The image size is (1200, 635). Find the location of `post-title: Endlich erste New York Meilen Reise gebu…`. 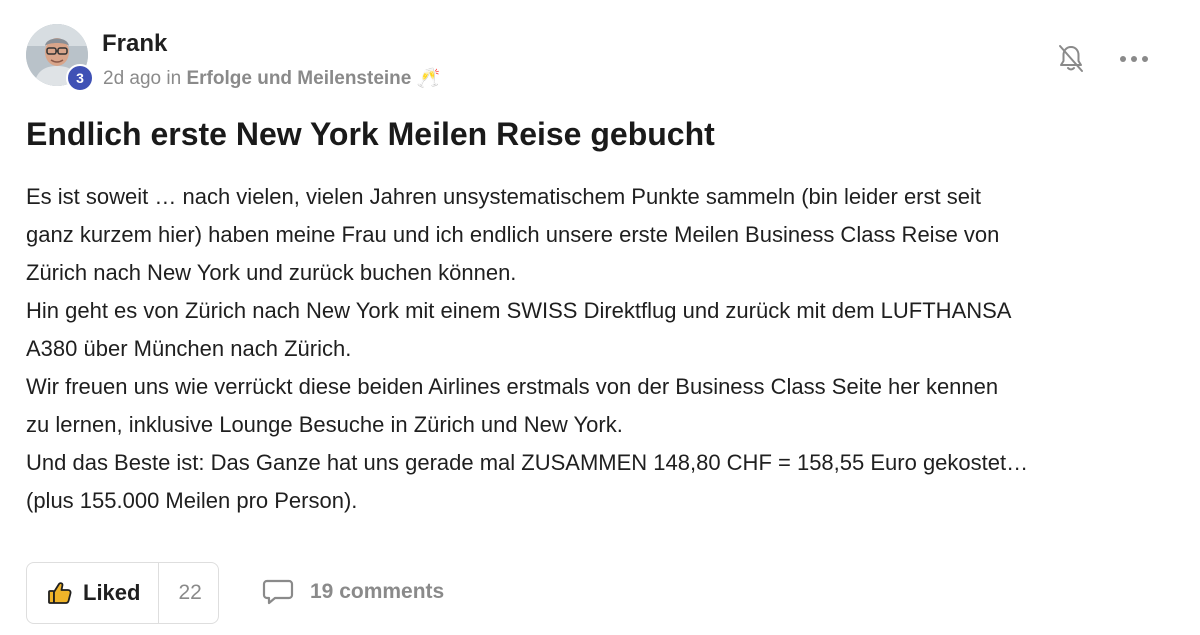

post-title: Endlich erste New York Meilen Reise gebu… is located at coordinates (370, 134).